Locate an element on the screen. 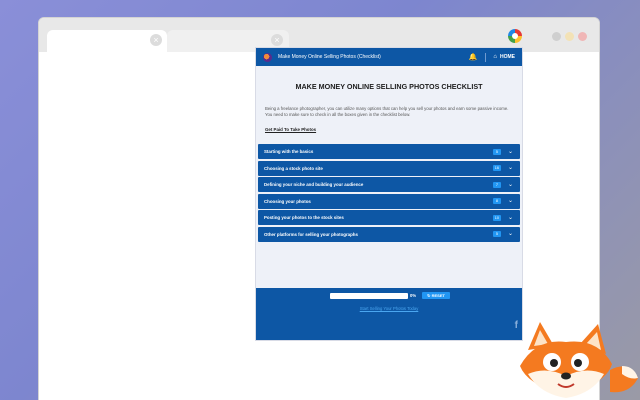 This screenshot has width=640, height=400. extension-icon is located at coordinates (515, 36).